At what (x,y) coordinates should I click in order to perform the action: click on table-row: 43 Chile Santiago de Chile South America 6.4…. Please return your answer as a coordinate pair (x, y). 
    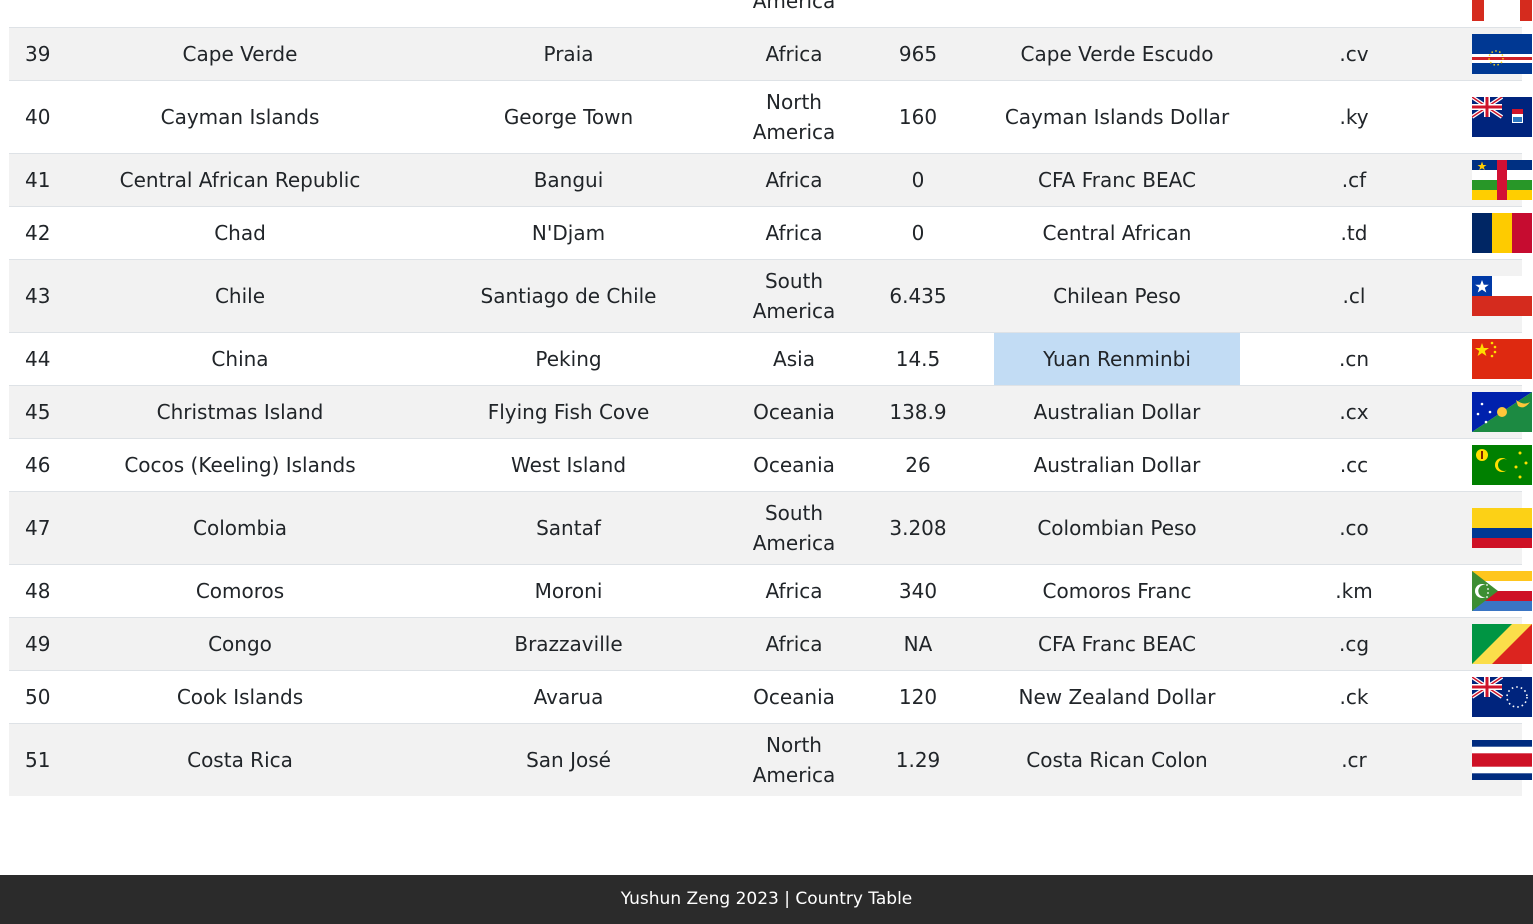
    Looking at the image, I should click on (770, 296).